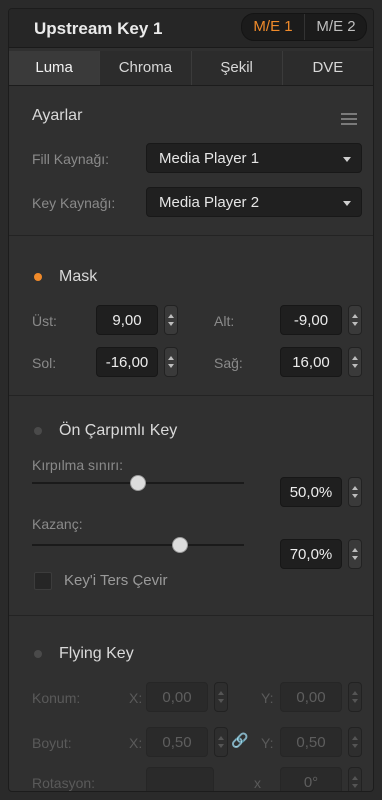 This screenshot has height=800, width=382. I want to click on size-x-field: 0,50, so click(177, 742).